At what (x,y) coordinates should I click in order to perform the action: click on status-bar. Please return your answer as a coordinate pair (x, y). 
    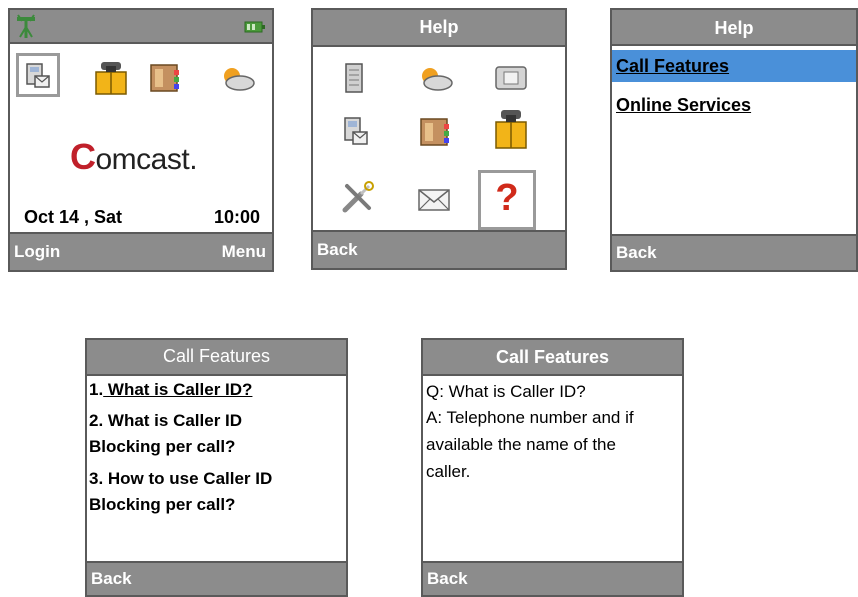
    Looking at the image, I should click on (141, 27).